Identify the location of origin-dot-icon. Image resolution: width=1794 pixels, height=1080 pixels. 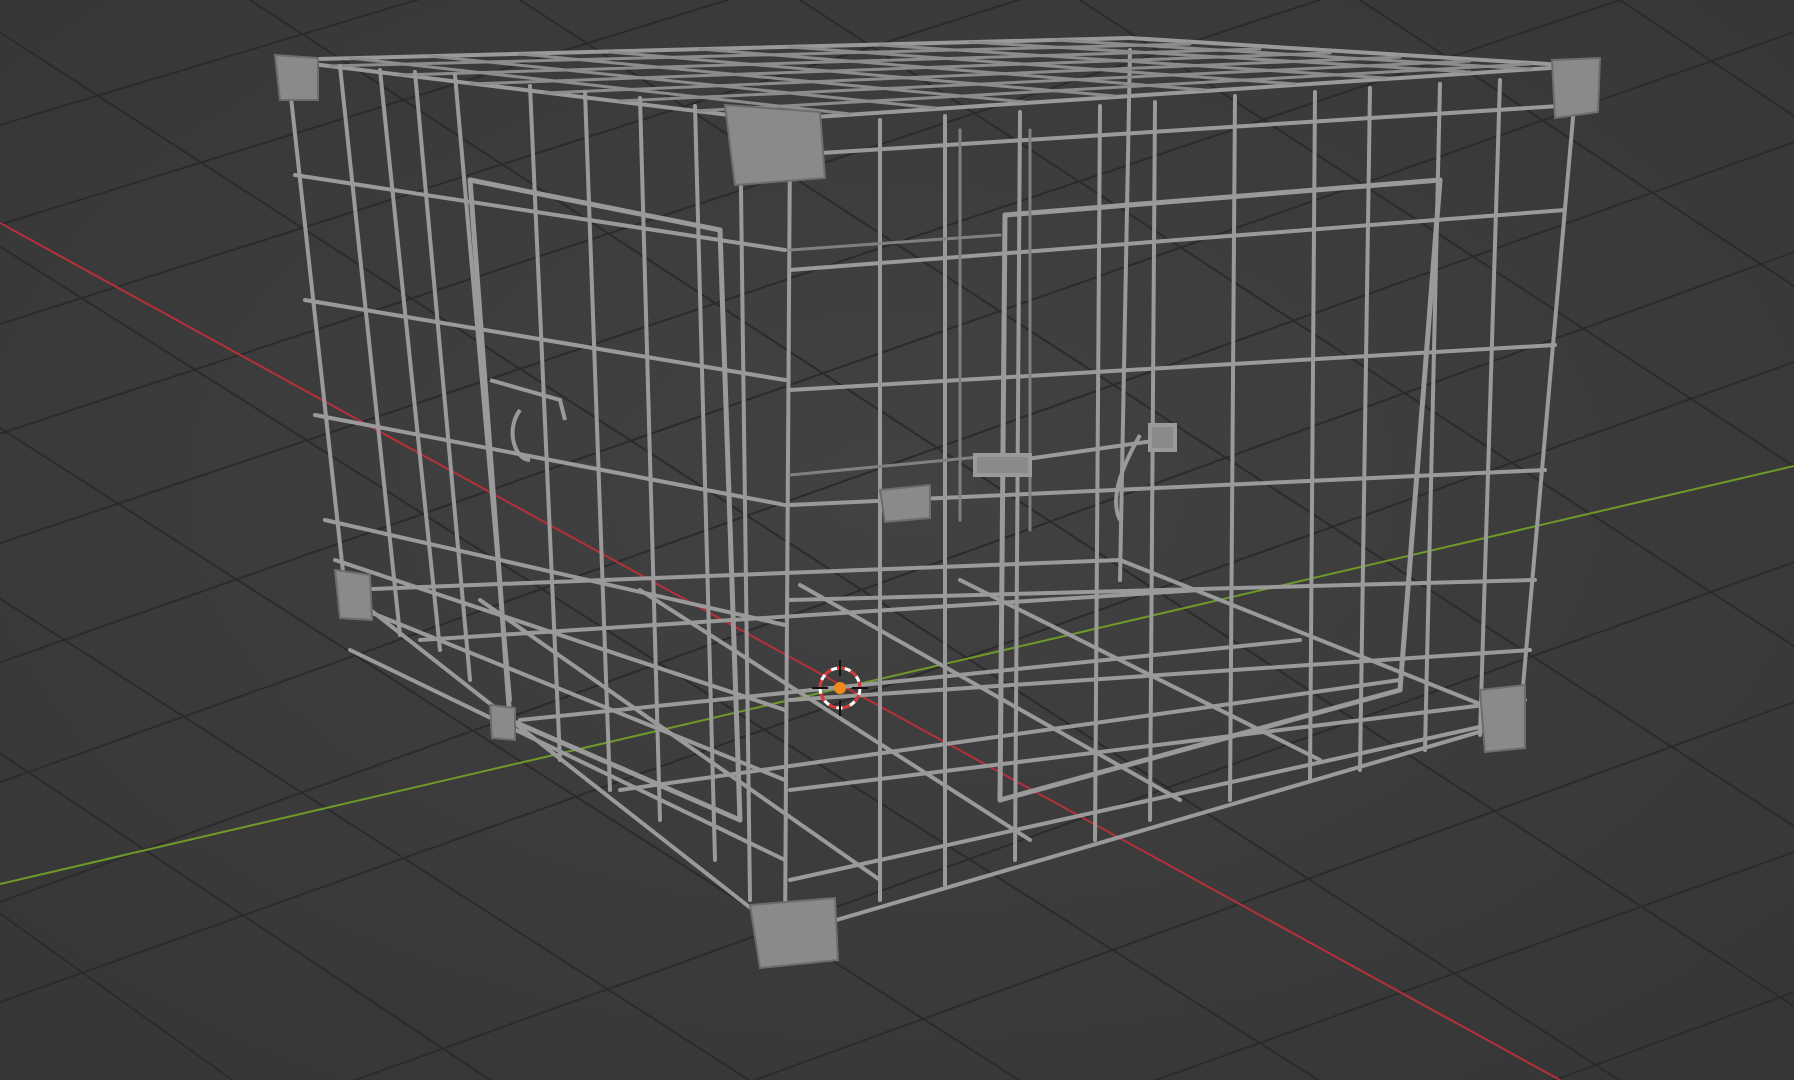
(840, 688).